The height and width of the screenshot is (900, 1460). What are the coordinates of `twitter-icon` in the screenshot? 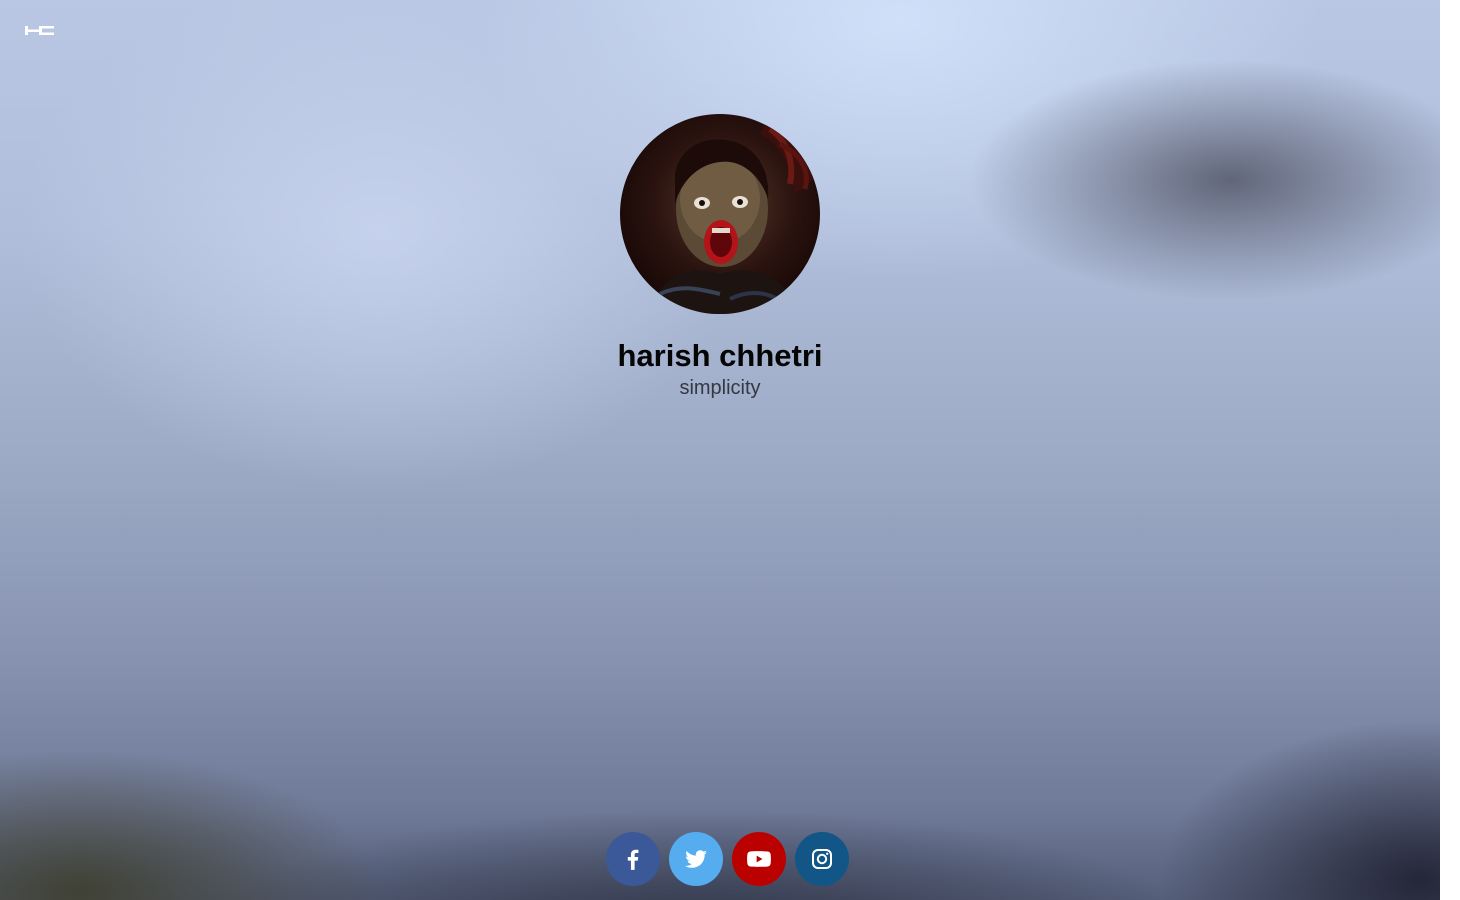 It's located at (696, 859).